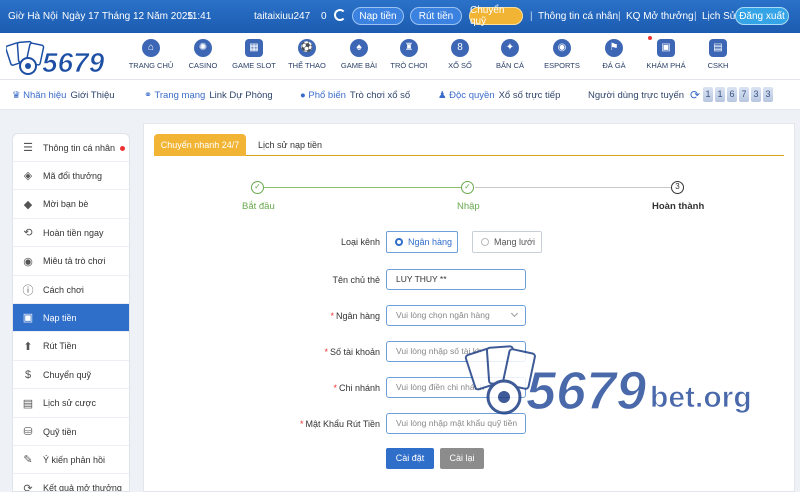  Describe the element at coordinates (586, 391) in the screenshot. I see `watermark-number: 5679` at that location.